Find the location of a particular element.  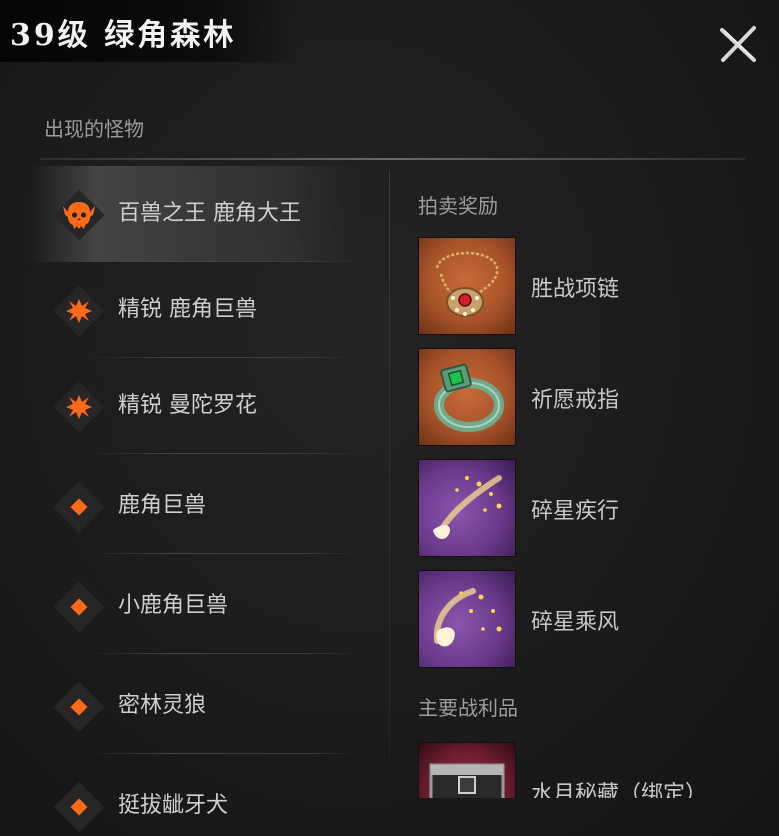

monster-item: 密林灵狼 is located at coordinates (195, 706).